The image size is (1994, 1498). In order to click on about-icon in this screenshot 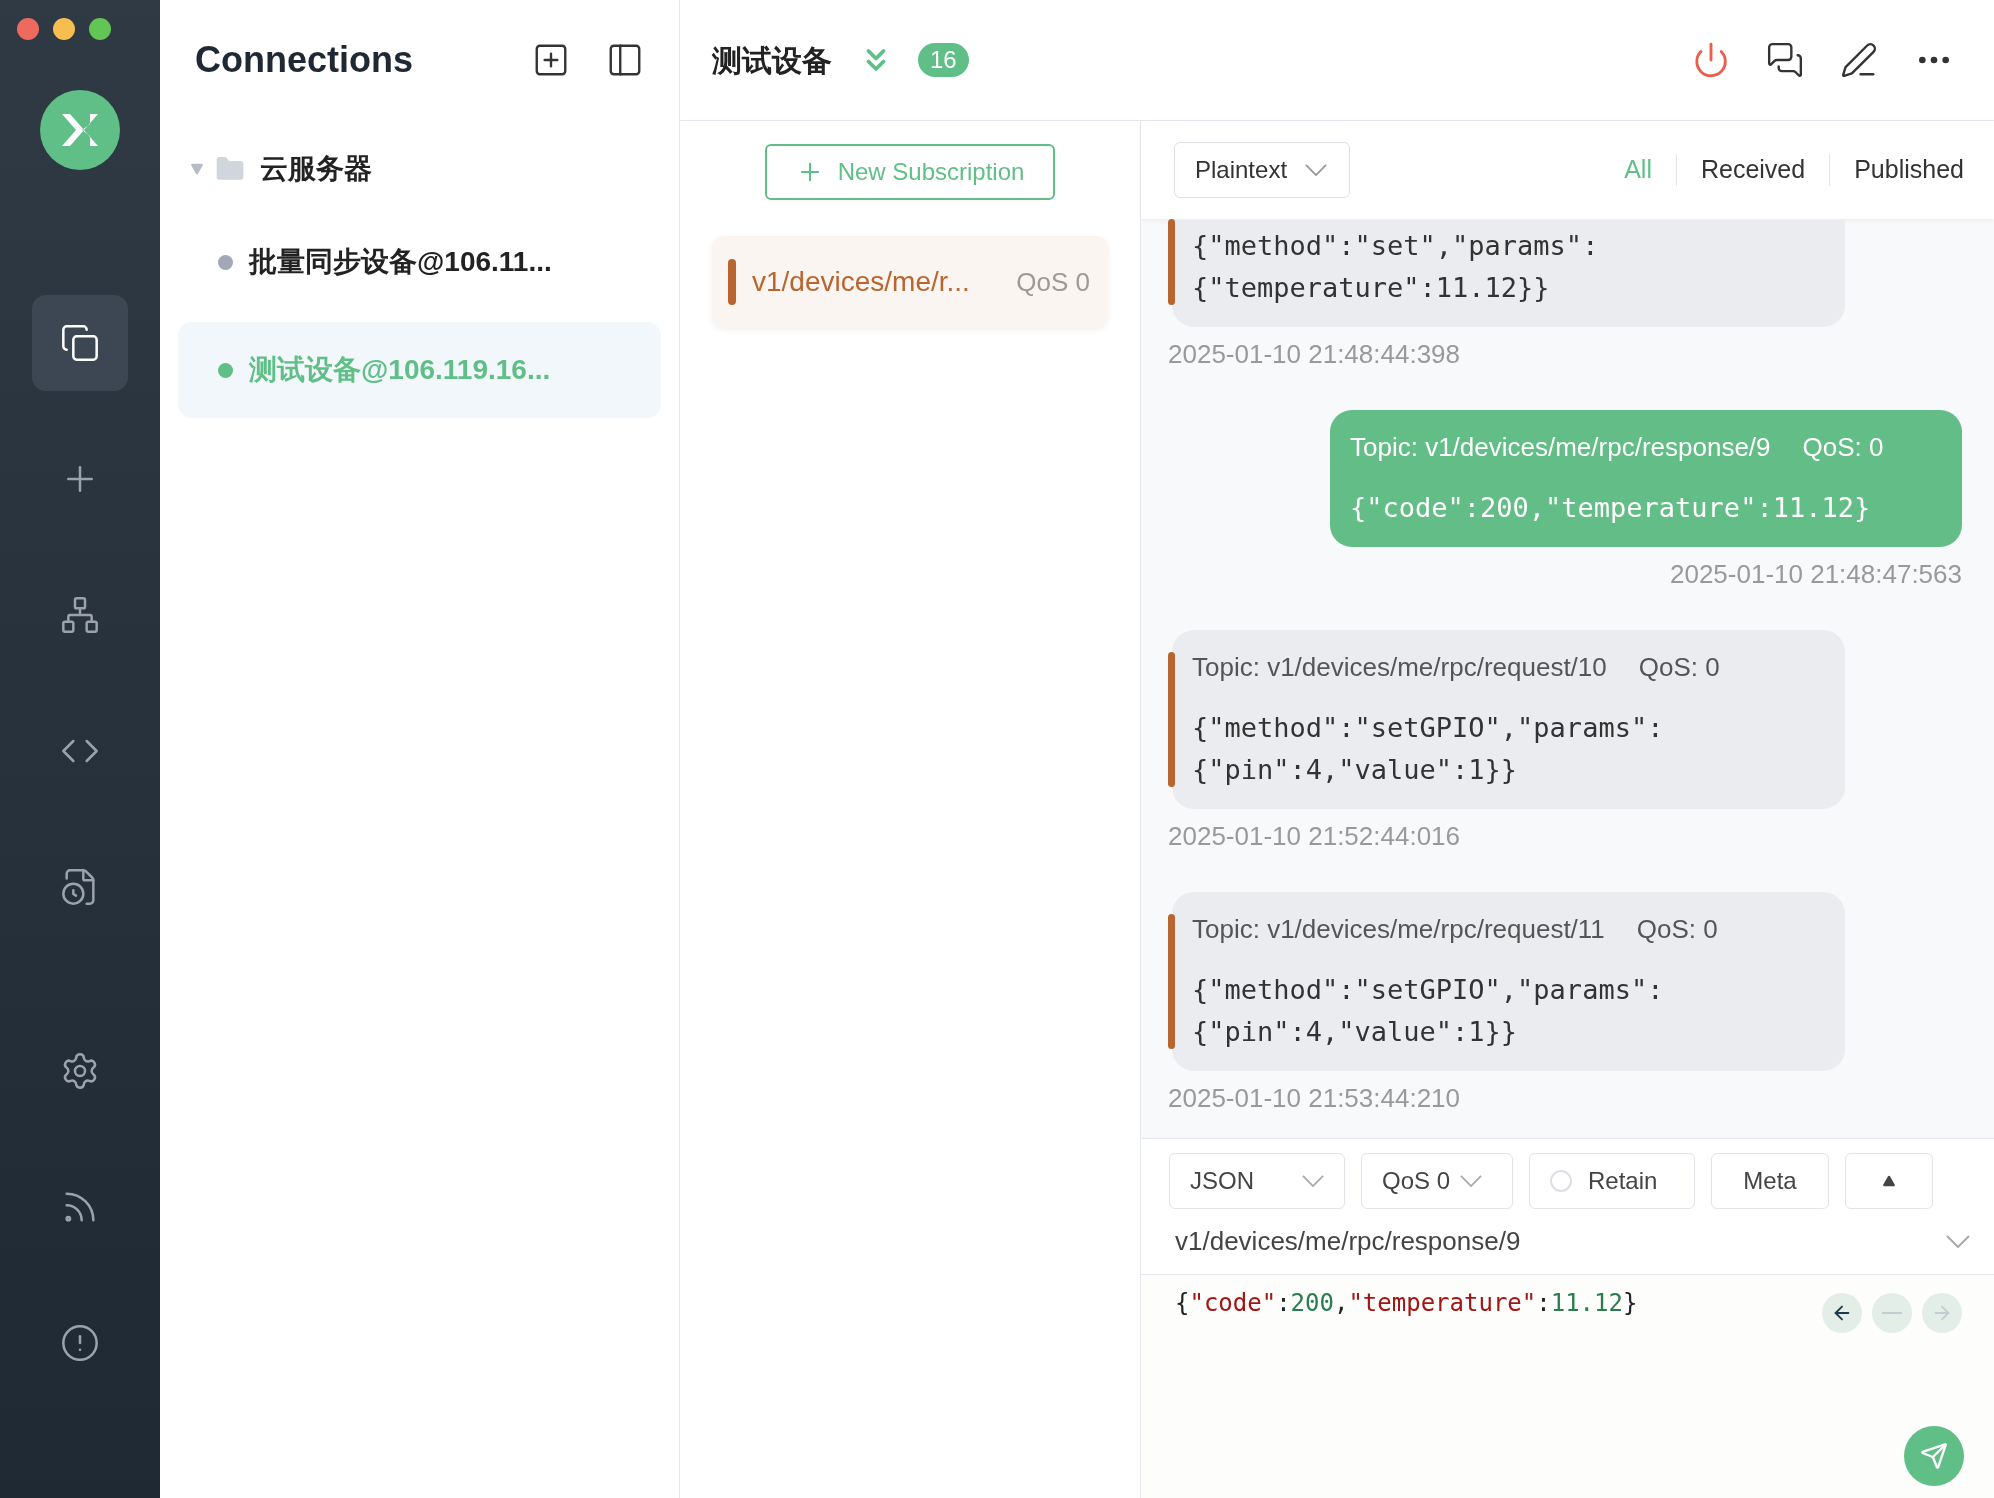, I will do `click(80, 1343)`.